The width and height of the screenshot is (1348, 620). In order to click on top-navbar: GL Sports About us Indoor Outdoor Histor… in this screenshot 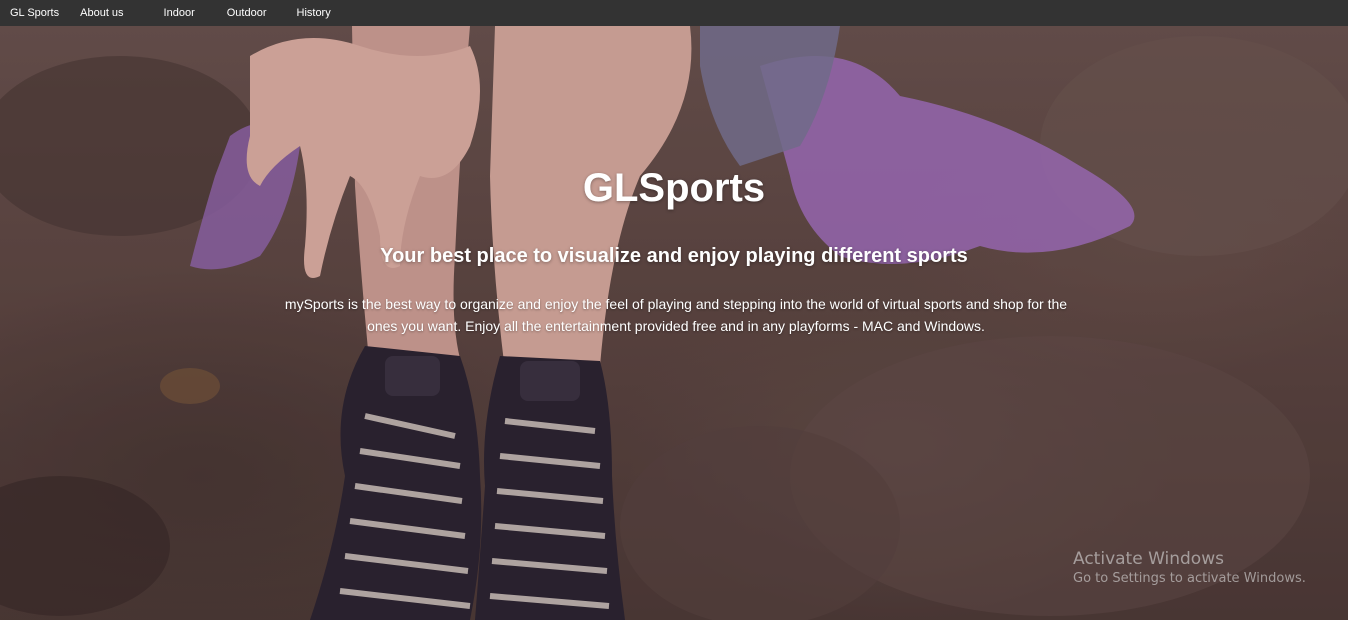, I will do `click(674, 13)`.